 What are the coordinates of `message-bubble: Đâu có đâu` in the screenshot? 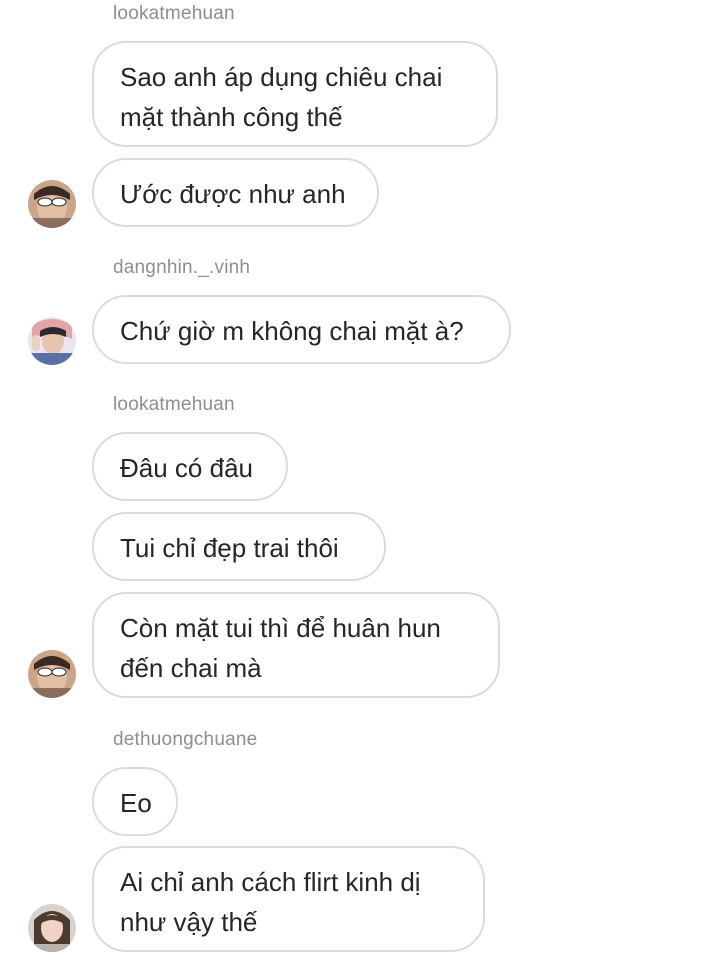 It's located at (190, 466).